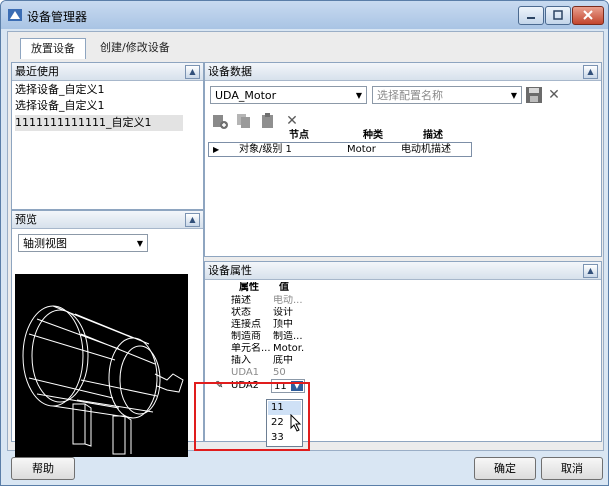 The height and width of the screenshot is (486, 609). What do you see at coordinates (241, 360) in the screenshot?
I see `prop-name: 插入` at bounding box center [241, 360].